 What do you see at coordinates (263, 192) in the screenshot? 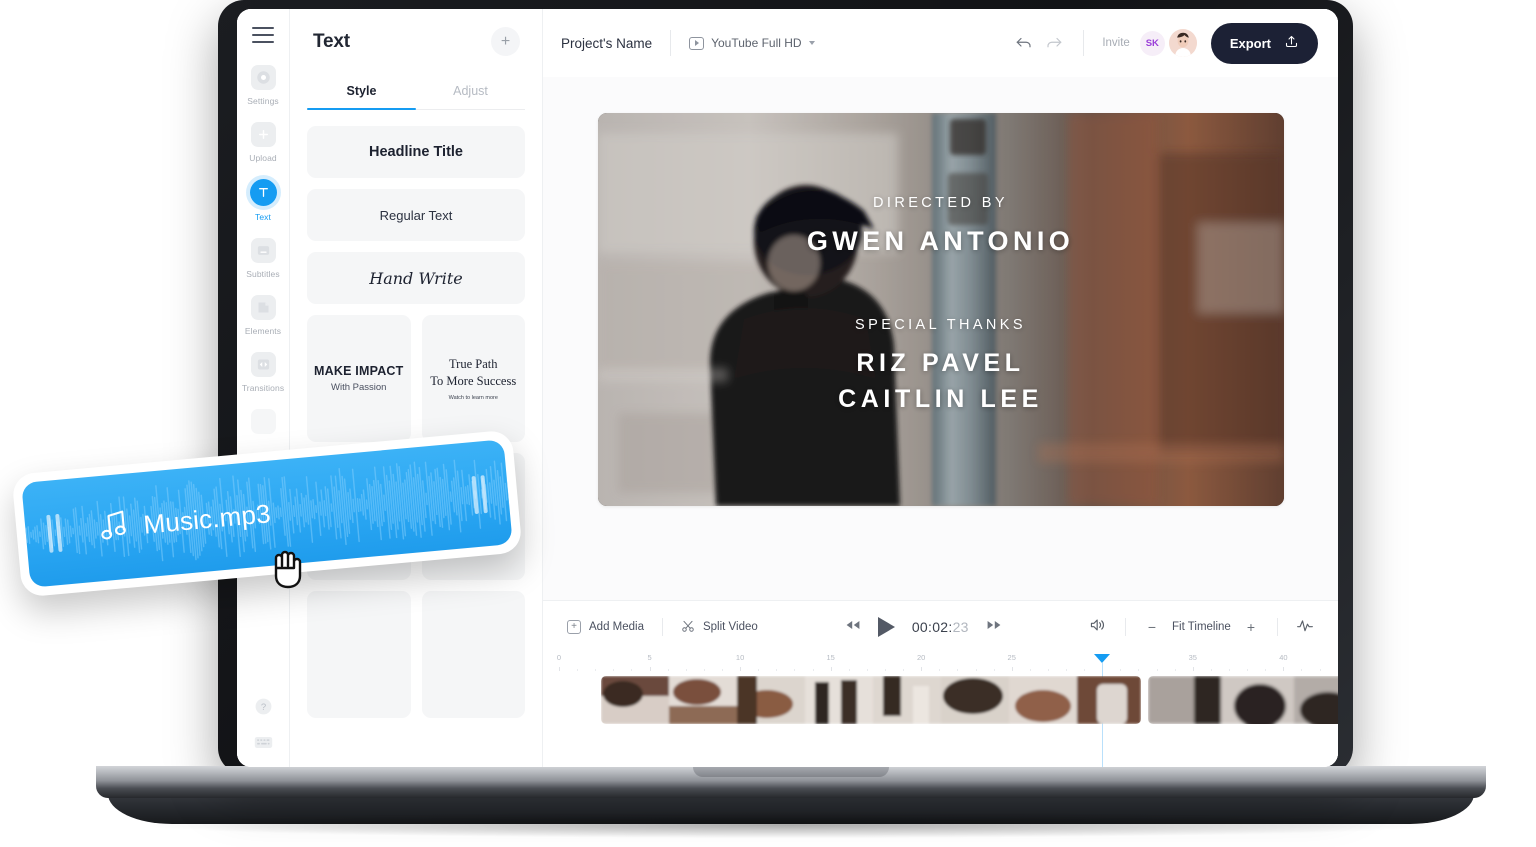
I see `text-t-icon` at bounding box center [263, 192].